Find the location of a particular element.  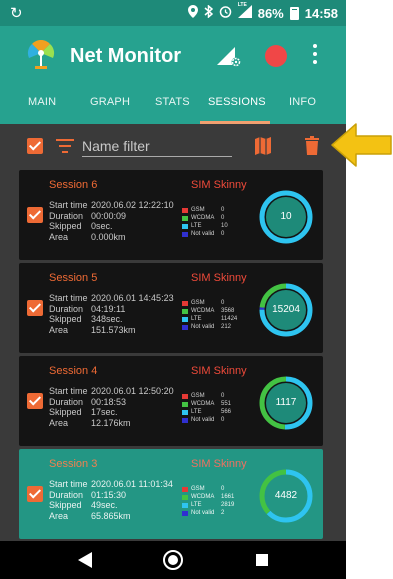

trash-icon is located at coordinates (312, 145).